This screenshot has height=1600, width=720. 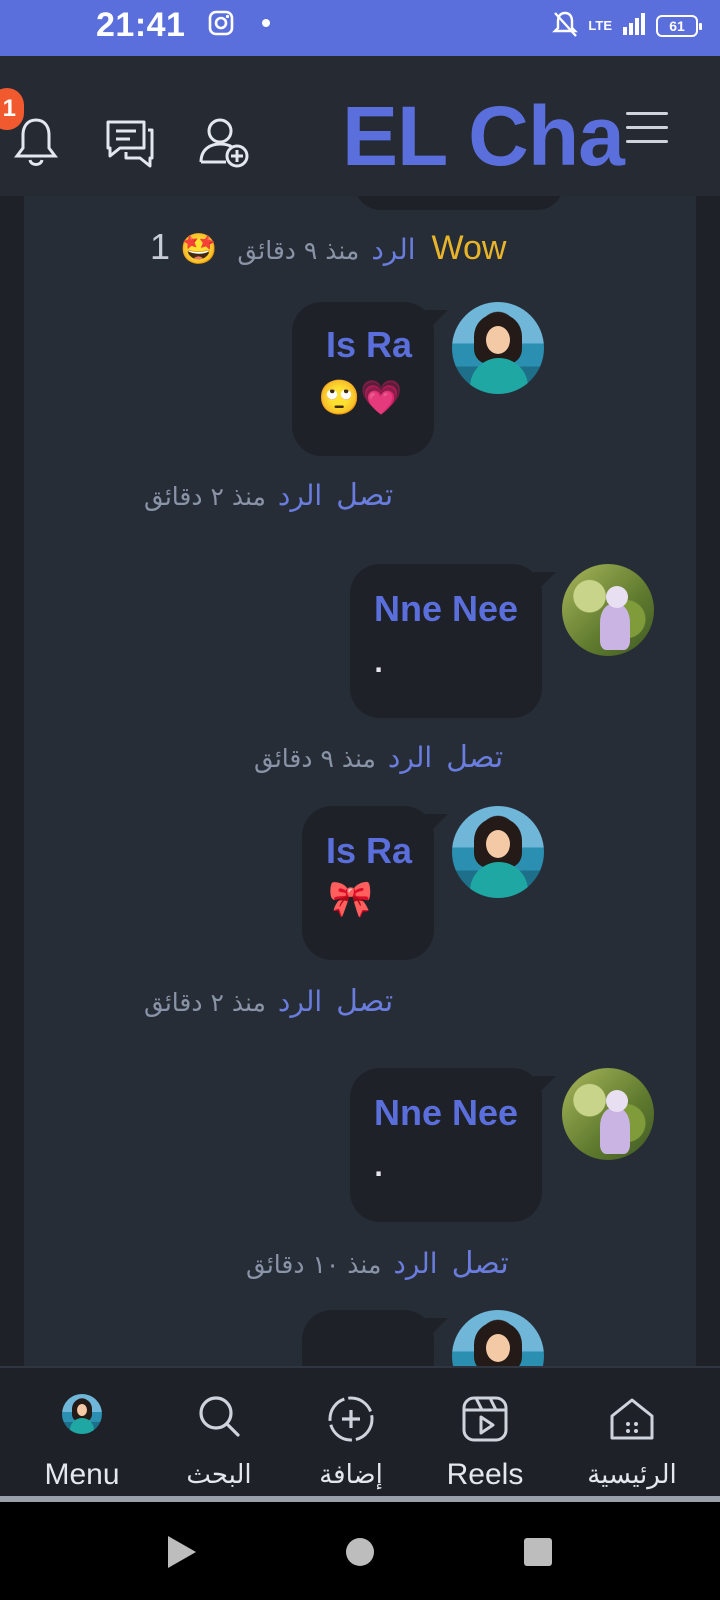 What do you see at coordinates (219, 1475) in the screenshot?
I see `nav-label: البحث` at bounding box center [219, 1475].